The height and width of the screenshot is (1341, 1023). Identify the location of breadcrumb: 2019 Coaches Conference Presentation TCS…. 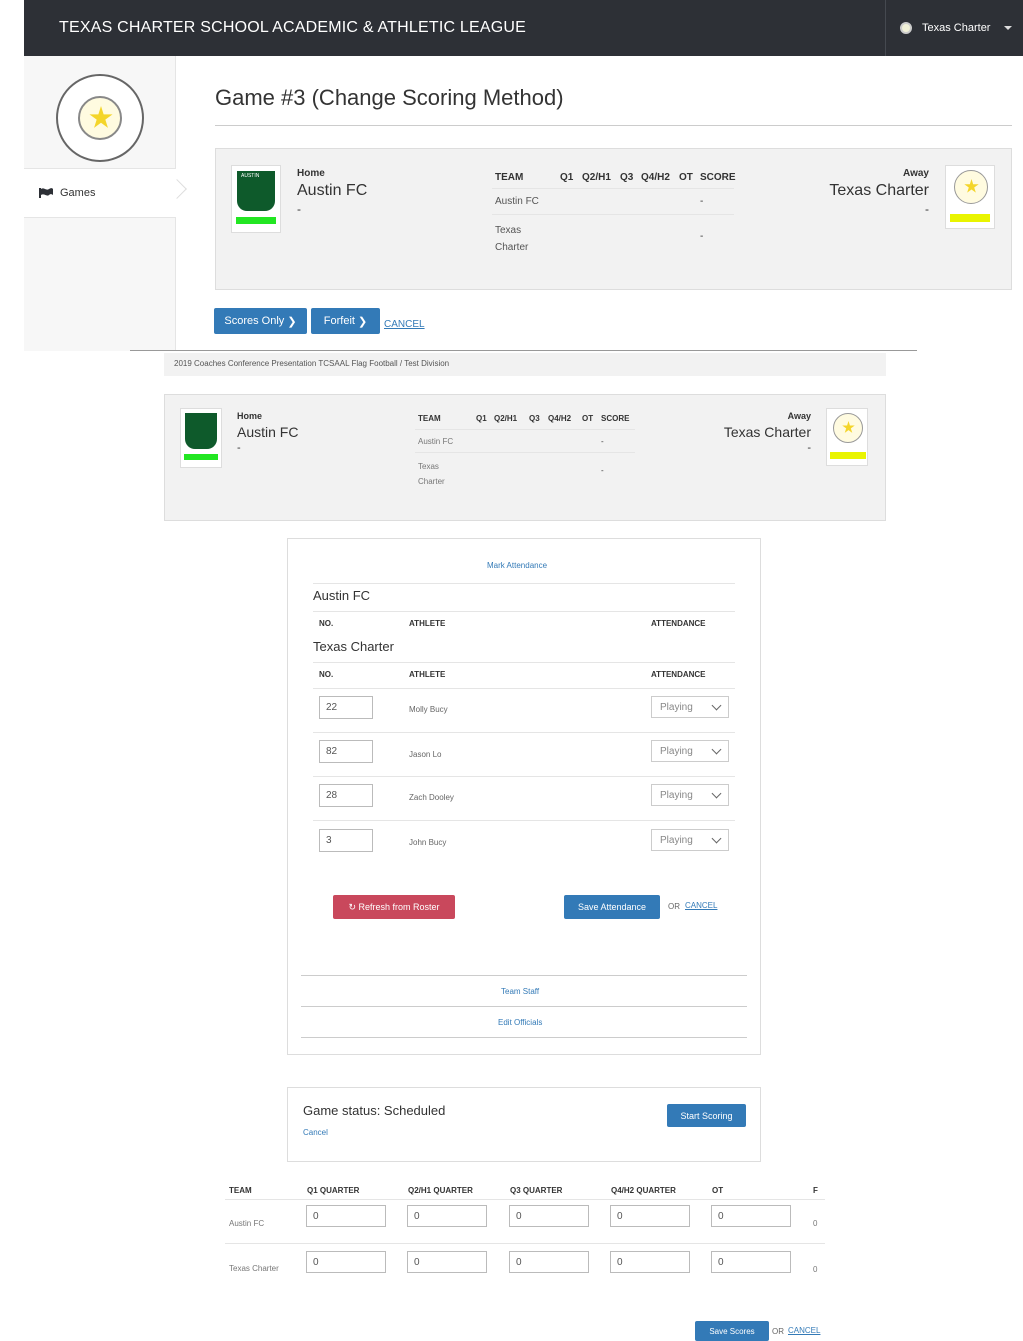
(525, 364).